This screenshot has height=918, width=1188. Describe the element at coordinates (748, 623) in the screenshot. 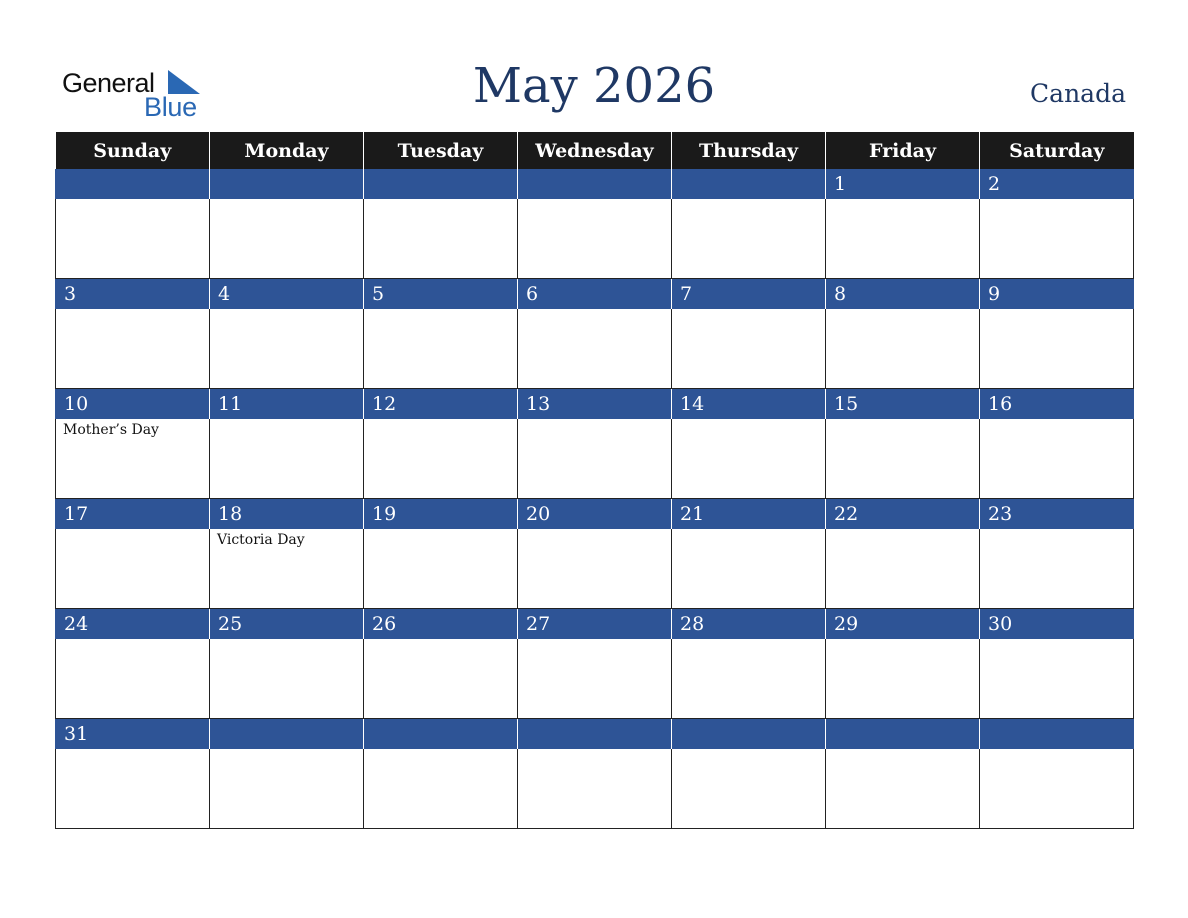

I see `day-number: 28` at that location.